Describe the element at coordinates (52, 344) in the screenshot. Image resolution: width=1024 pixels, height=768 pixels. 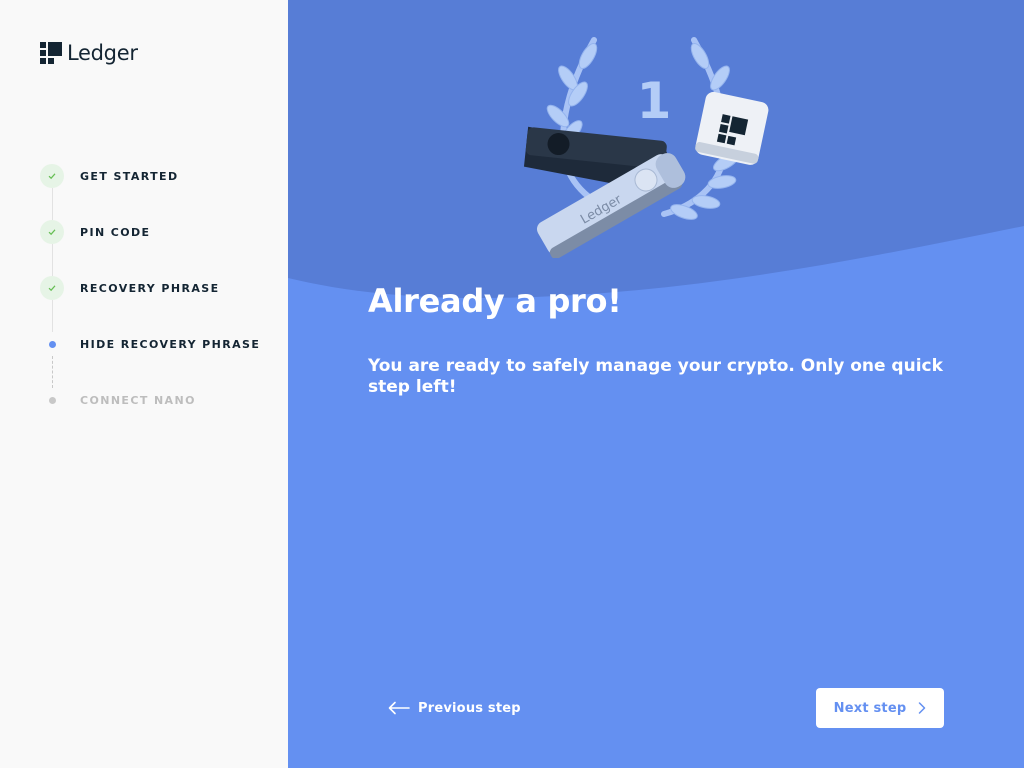
I see `current-step-dot-icon` at that location.